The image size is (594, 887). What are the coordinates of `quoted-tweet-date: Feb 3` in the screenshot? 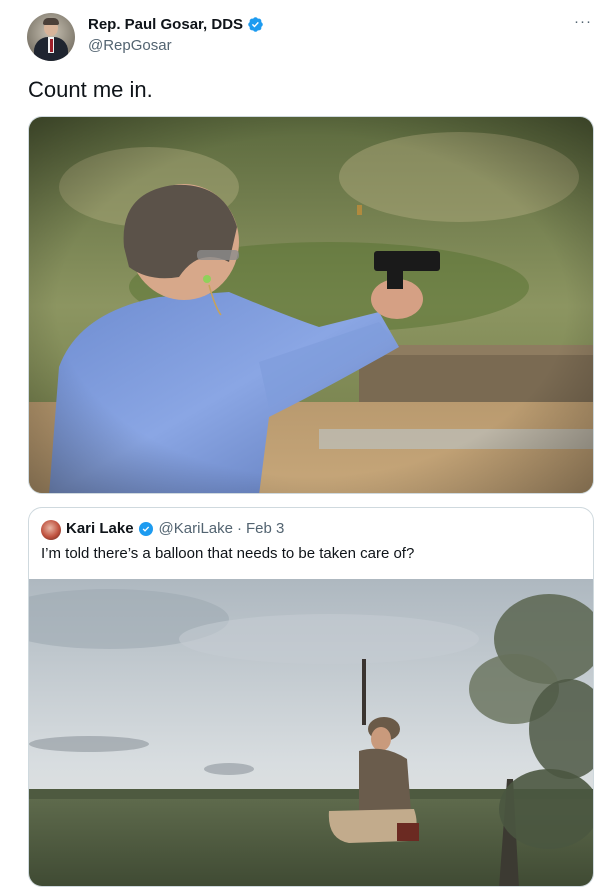 It's located at (265, 528).